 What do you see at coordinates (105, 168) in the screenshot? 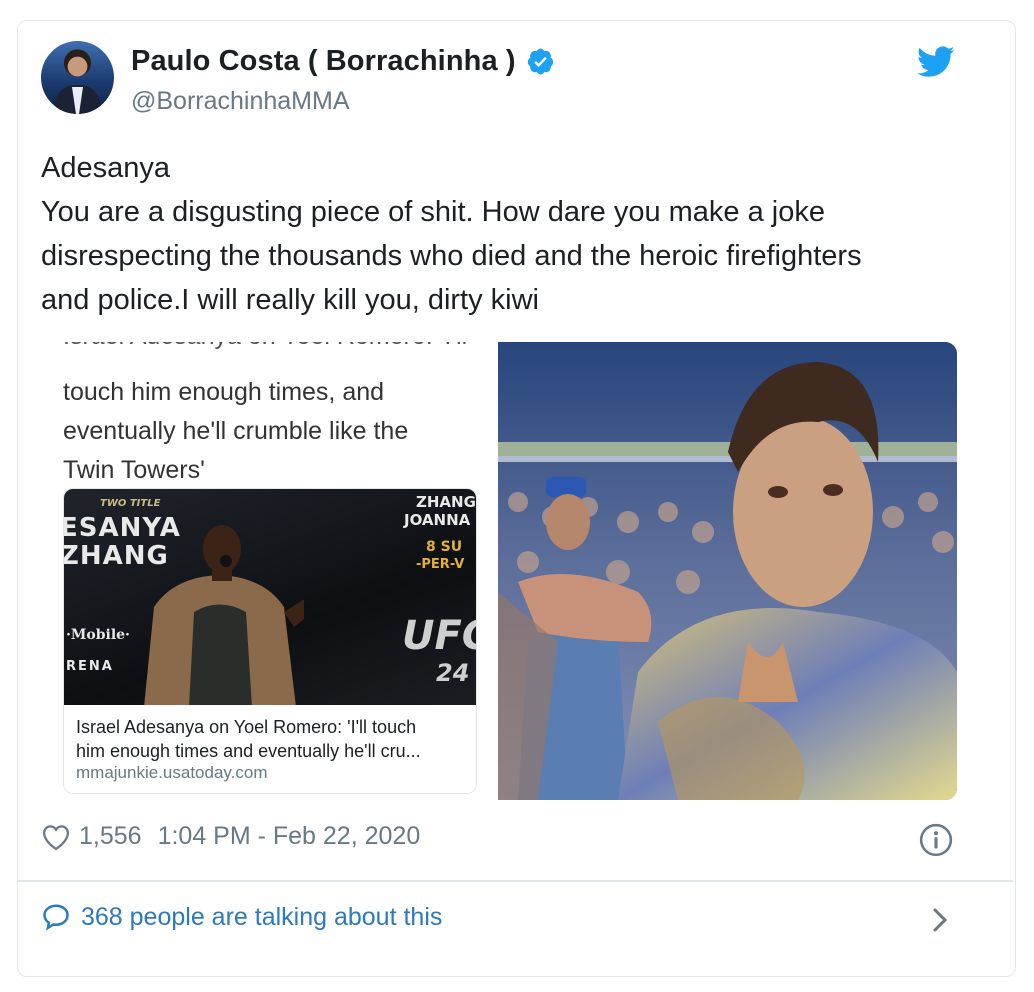
I see `tweet-text-line: Adesanya` at bounding box center [105, 168].